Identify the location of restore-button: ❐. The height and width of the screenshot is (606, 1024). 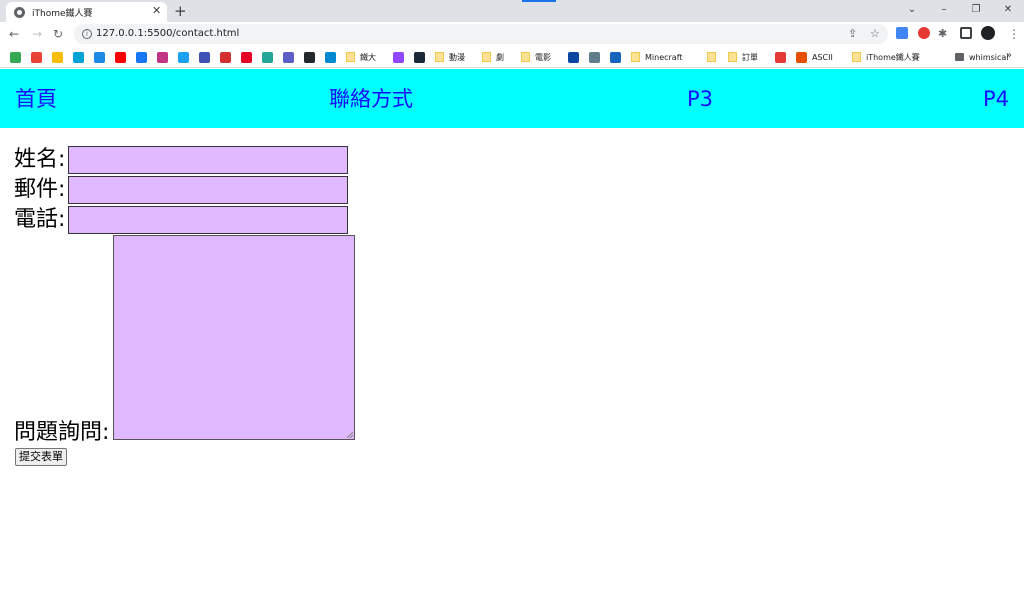
(976, 10).